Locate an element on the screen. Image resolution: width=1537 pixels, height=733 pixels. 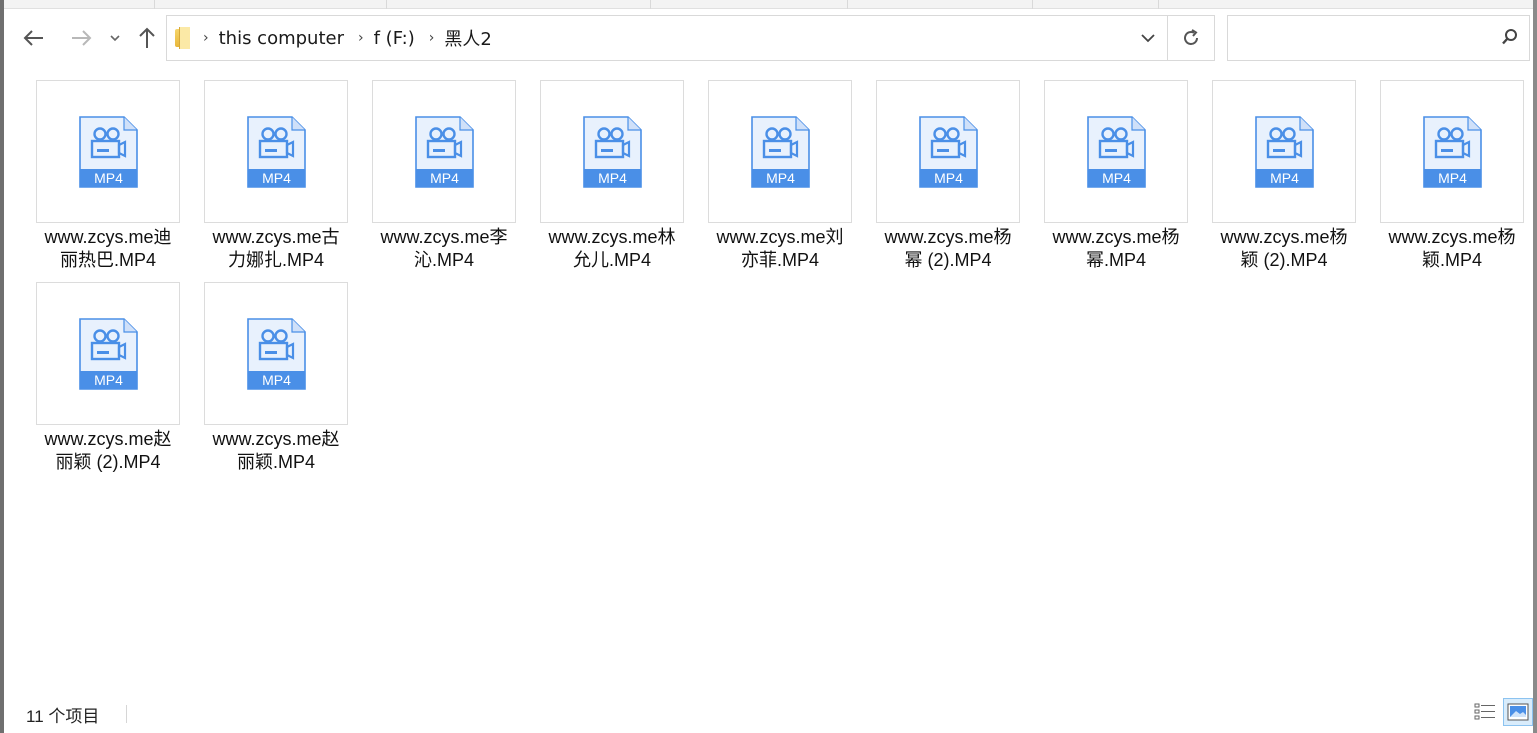
file-name-line-2: 丽热巴.MP4 is located at coordinates (107, 260).